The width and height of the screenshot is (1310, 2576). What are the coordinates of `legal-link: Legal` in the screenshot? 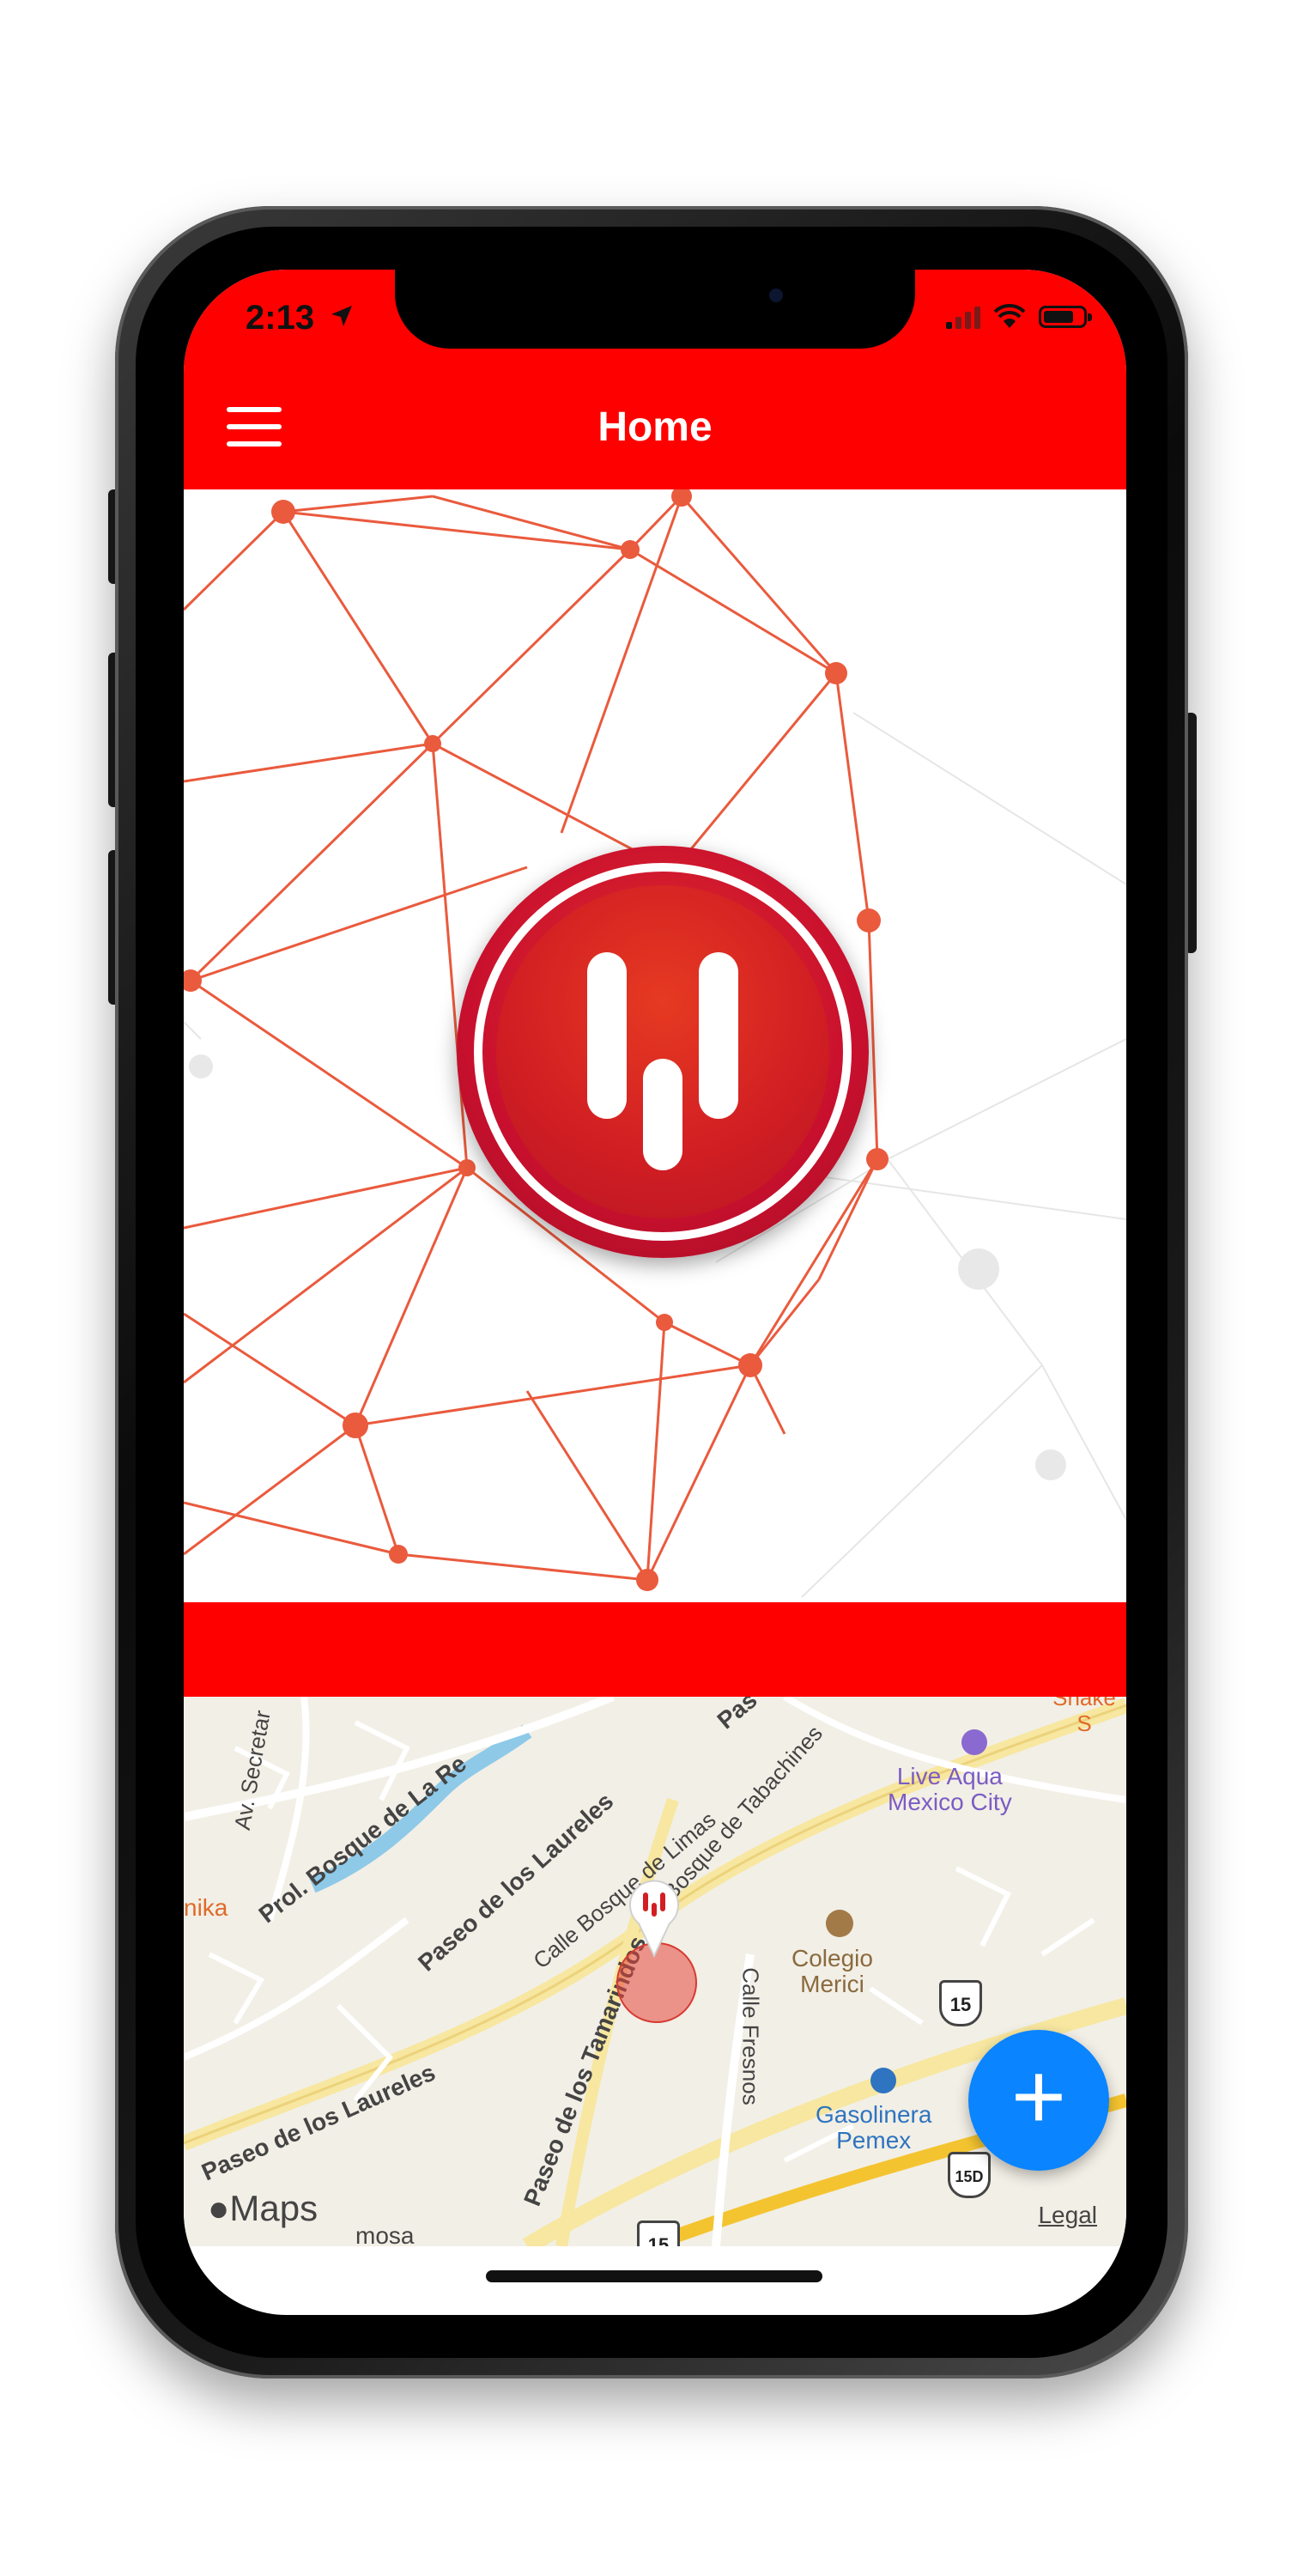 It's located at (1067, 2215).